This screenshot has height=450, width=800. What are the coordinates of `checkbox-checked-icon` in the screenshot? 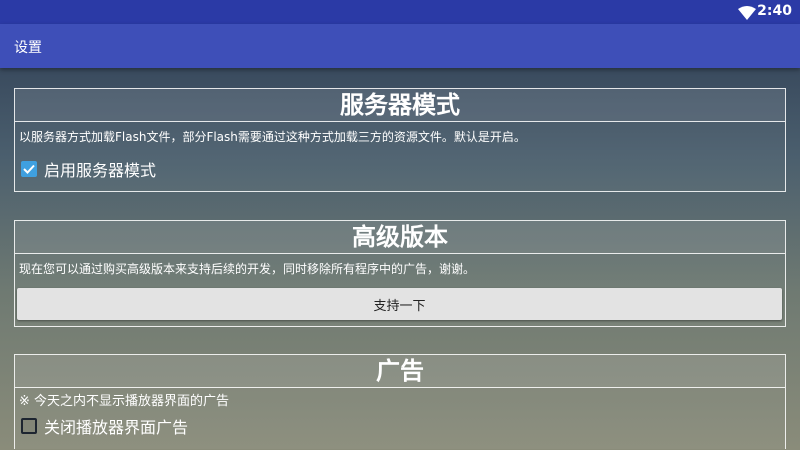 It's located at (29, 169).